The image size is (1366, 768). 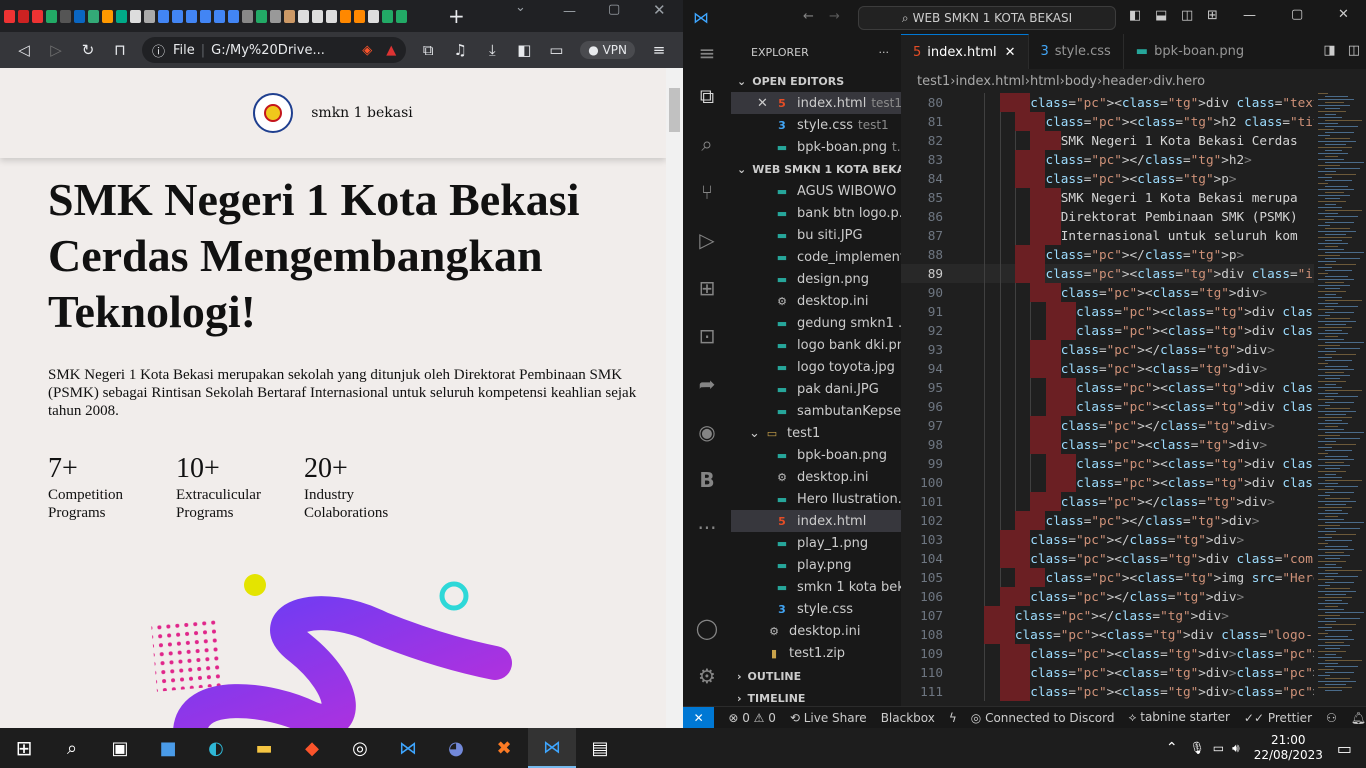 I want to click on edge-icon: ◐, so click(x=216, y=748).